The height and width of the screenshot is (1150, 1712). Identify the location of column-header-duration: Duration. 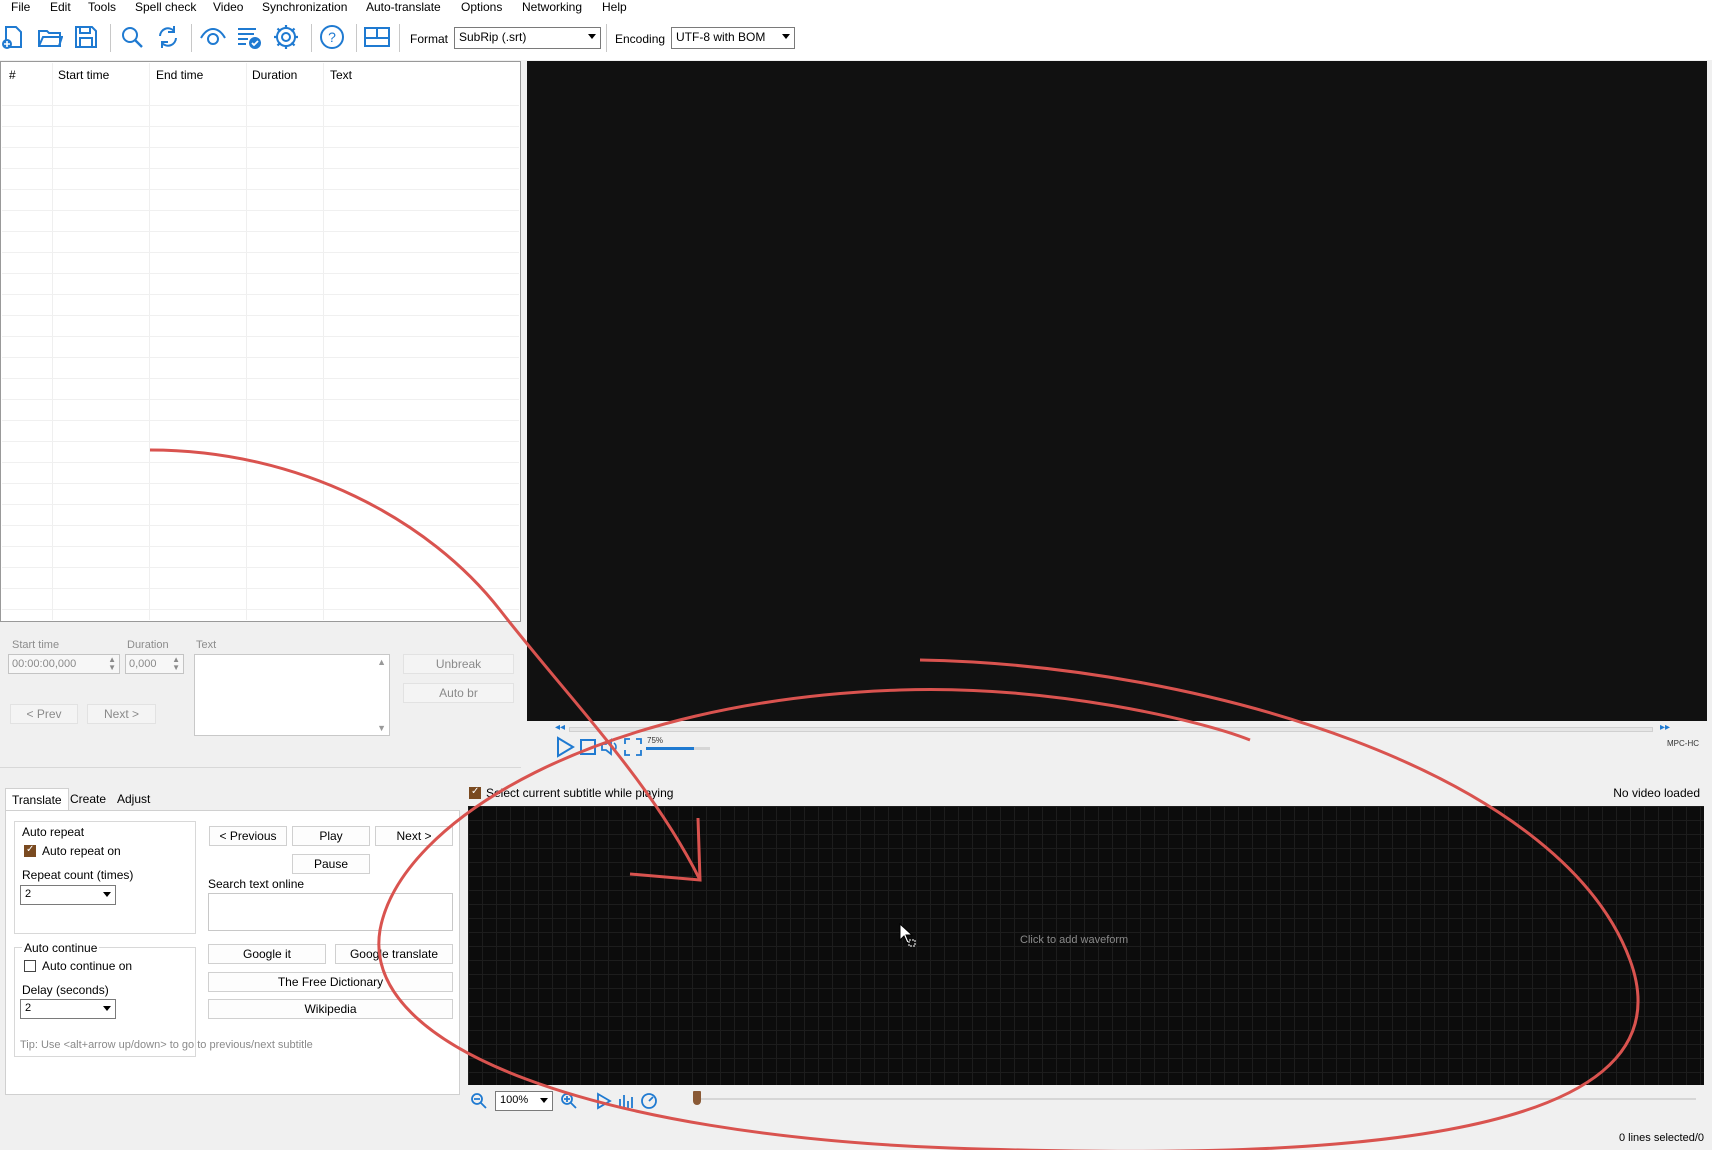
(274, 75).